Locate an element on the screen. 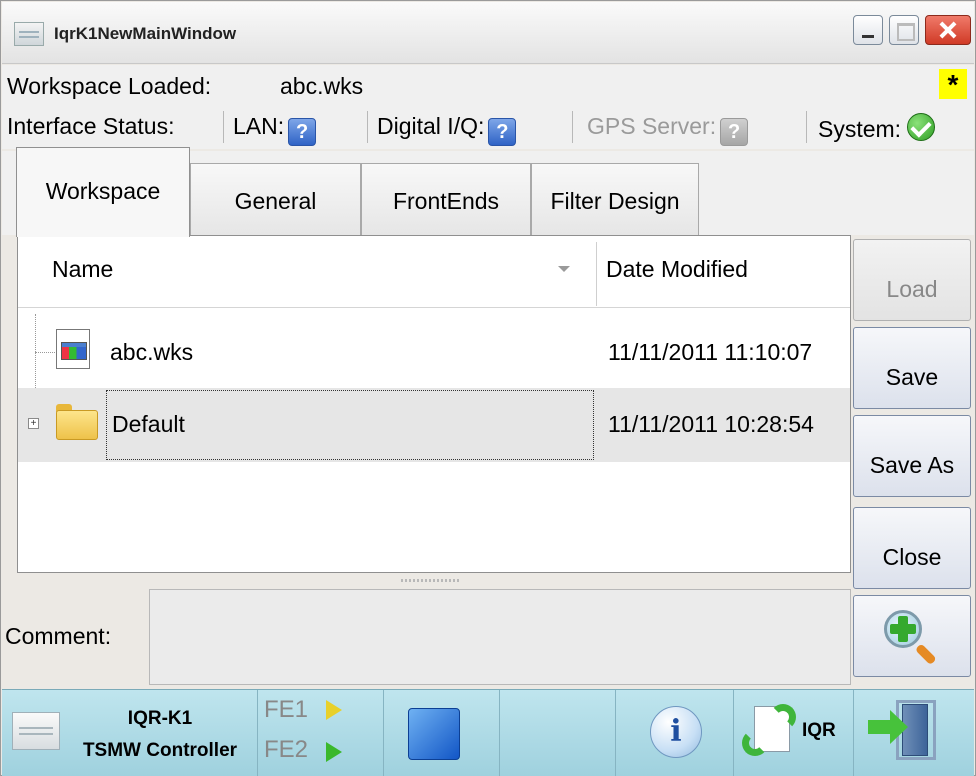 The width and height of the screenshot is (976, 776). modified-marker: * is located at coordinates (953, 84).